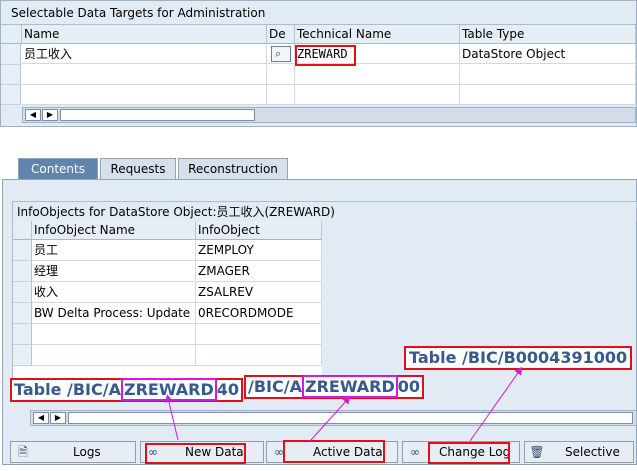  I want to click on annotation-arrows, so click(344, 404).